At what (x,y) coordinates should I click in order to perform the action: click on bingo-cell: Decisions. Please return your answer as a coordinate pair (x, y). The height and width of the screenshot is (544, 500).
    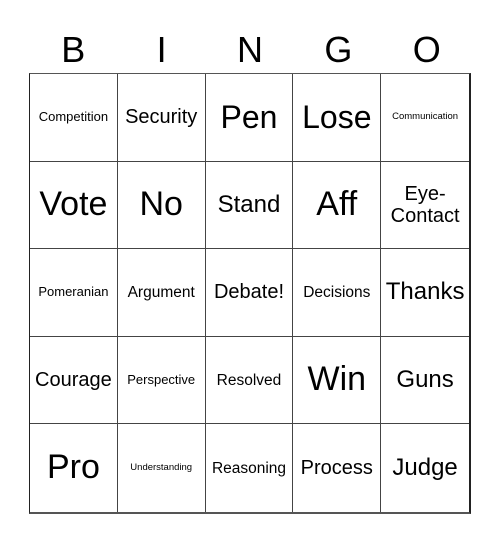
    Looking at the image, I should click on (337, 293).